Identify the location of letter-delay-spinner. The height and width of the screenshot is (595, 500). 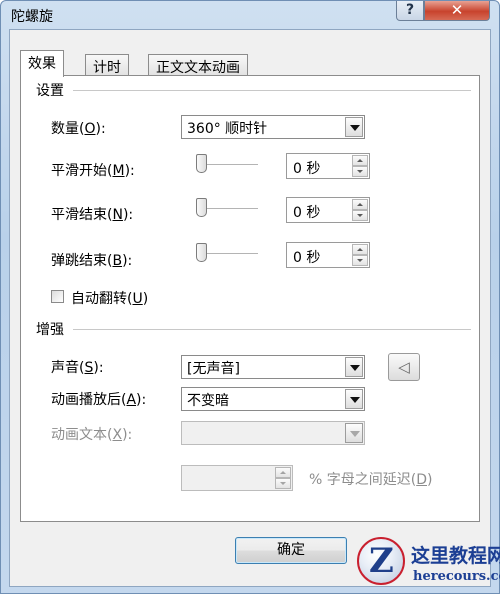
(237, 478).